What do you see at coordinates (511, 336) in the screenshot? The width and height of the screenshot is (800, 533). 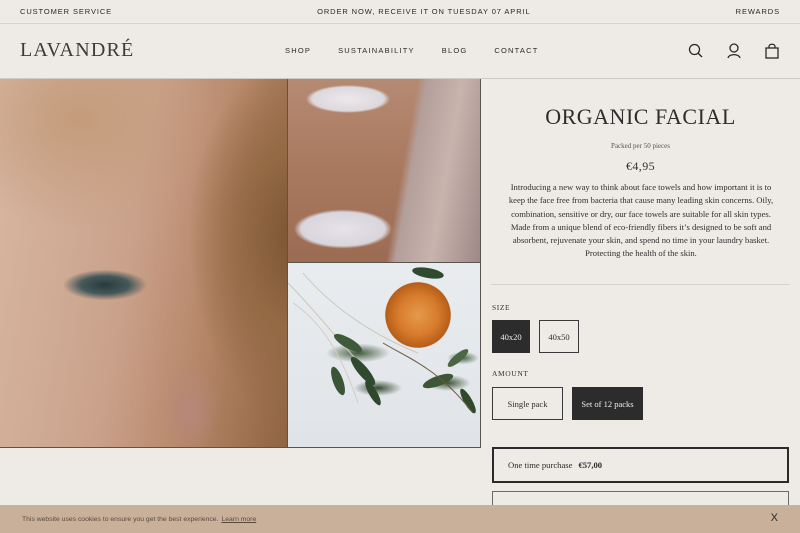 I see `size-option-40x20: 40x20` at bounding box center [511, 336].